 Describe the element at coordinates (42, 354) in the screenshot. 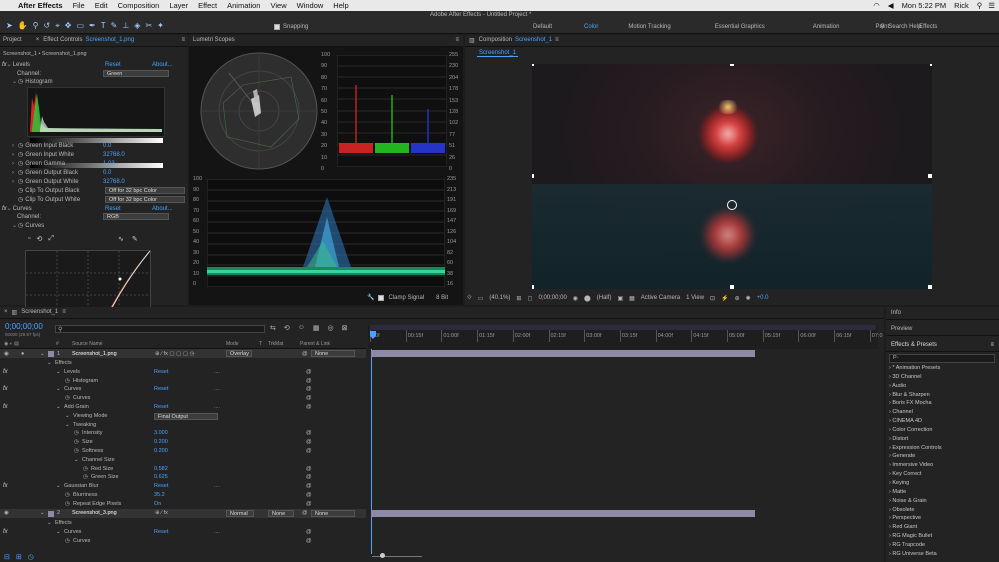

I see `expand-icon: ⌄` at that location.